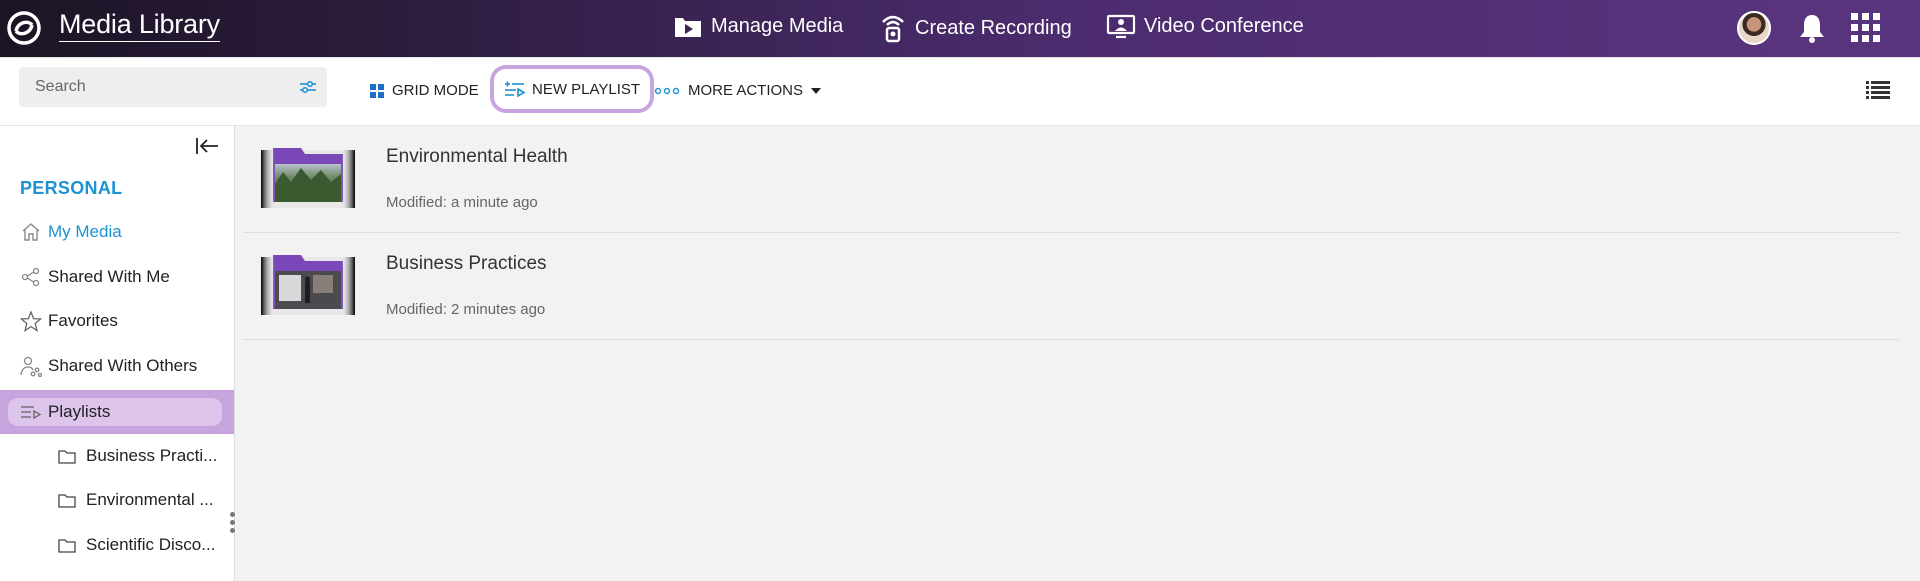 The height and width of the screenshot is (581, 1920). What do you see at coordinates (24, 28) in the screenshot?
I see `app-logo-icon` at bounding box center [24, 28].